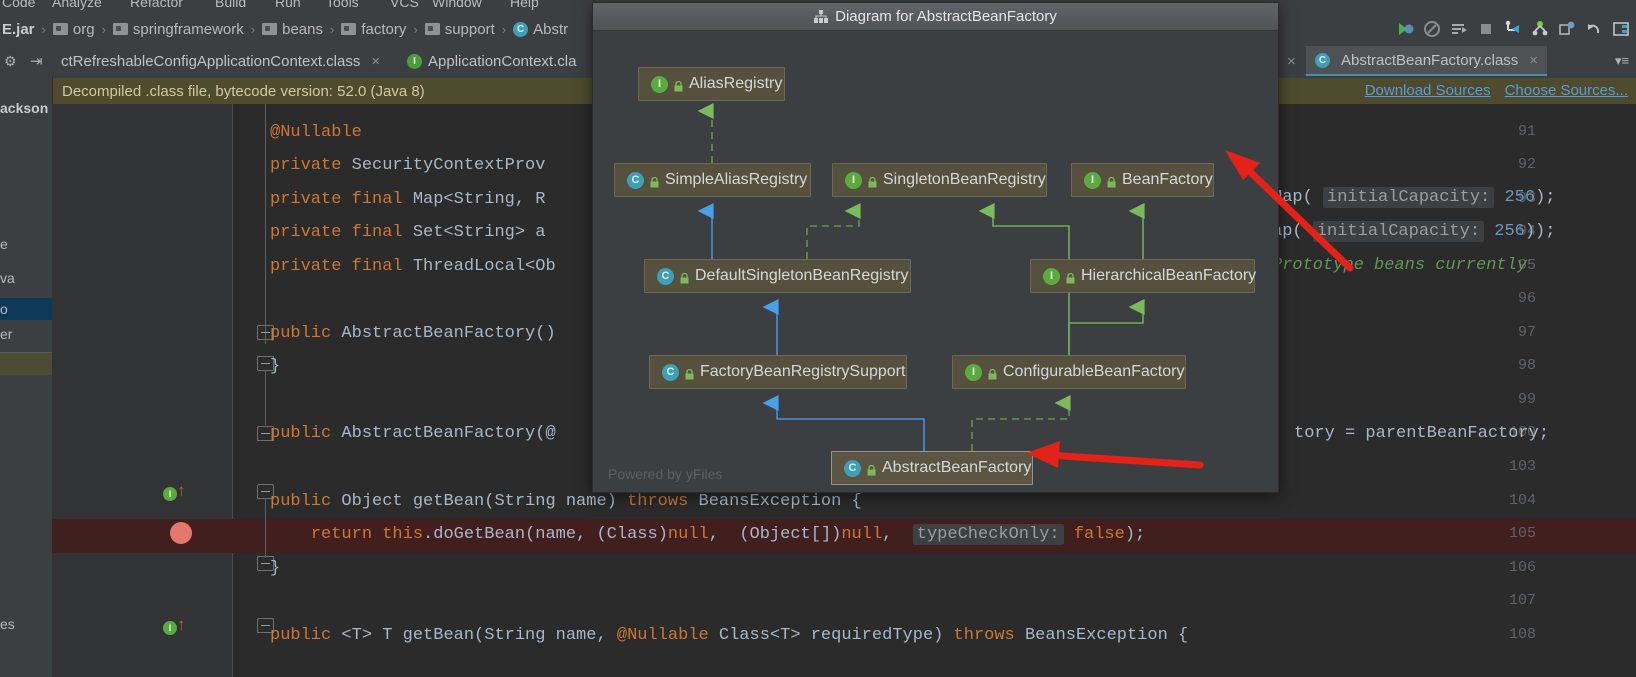 This screenshot has height=677, width=1636. What do you see at coordinates (778, 372) in the screenshot?
I see `diagram-node-factorybeanregistrysupport: C FactoryBeanRegistrySupport` at bounding box center [778, 372].